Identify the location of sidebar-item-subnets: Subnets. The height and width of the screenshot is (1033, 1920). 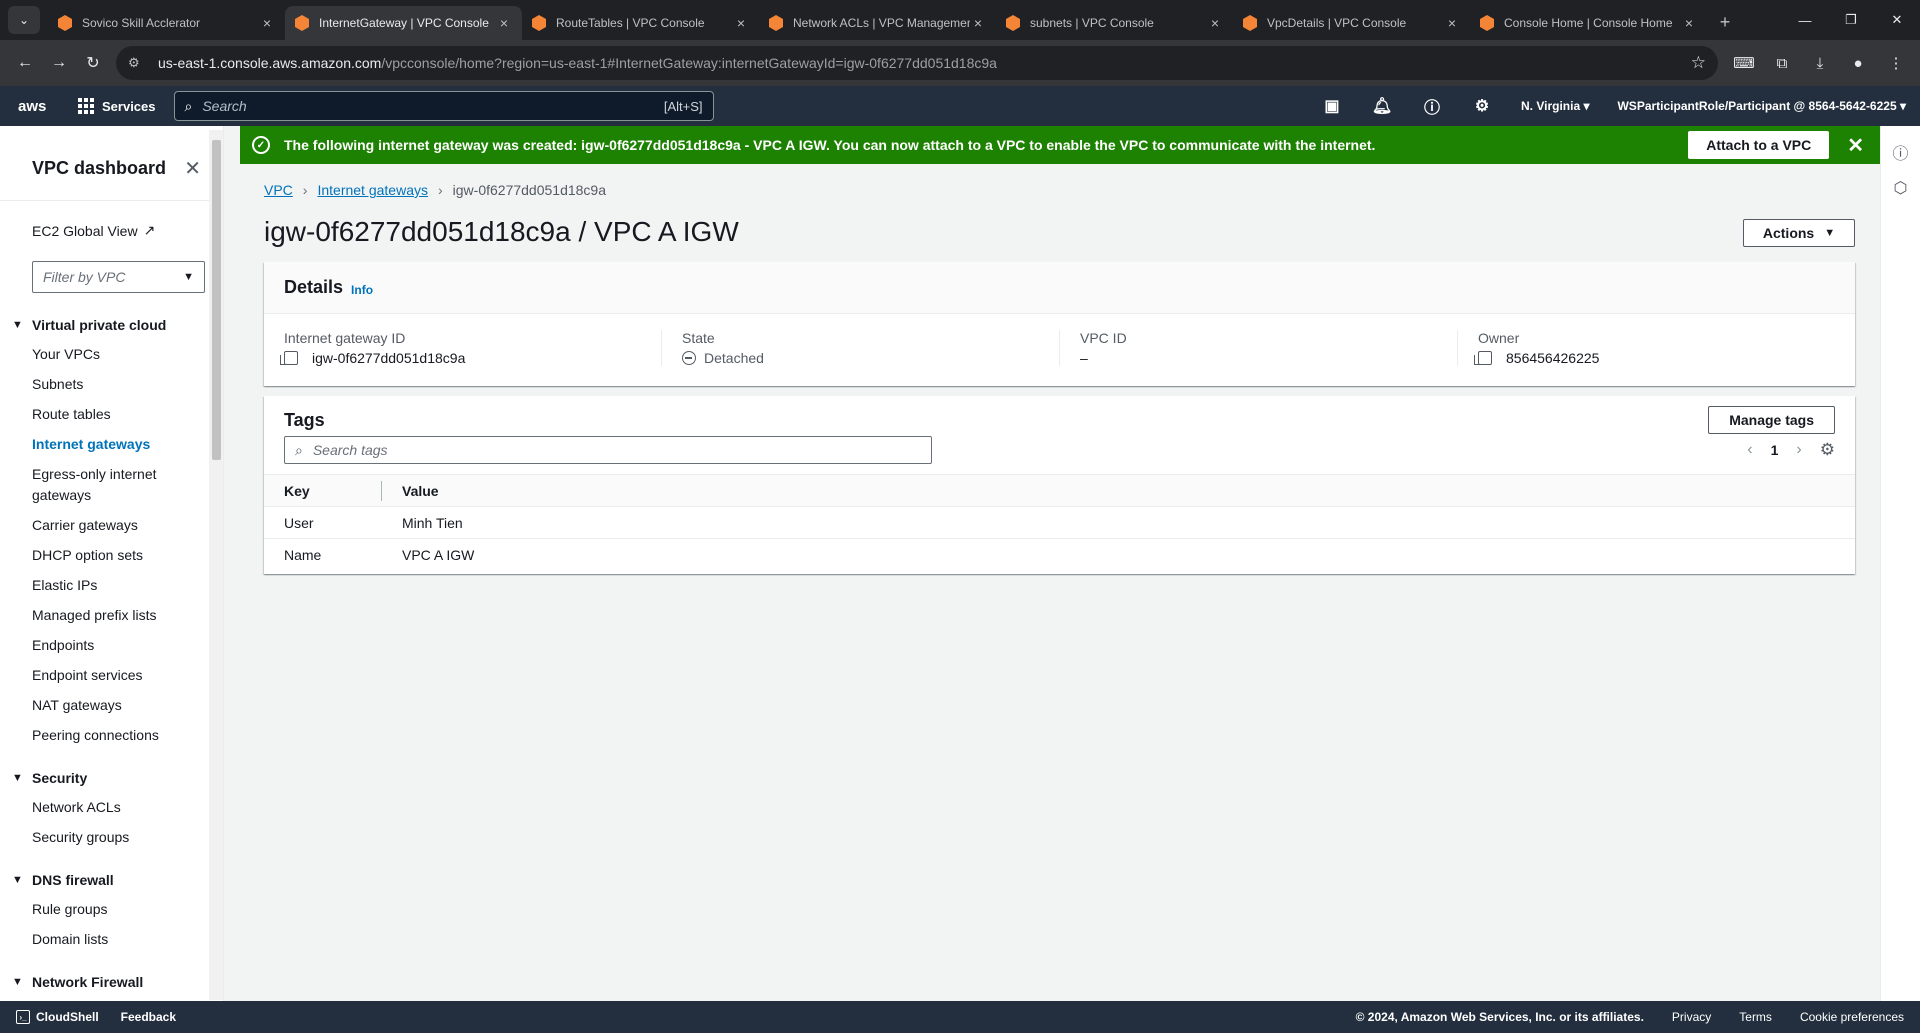
(111, 384).